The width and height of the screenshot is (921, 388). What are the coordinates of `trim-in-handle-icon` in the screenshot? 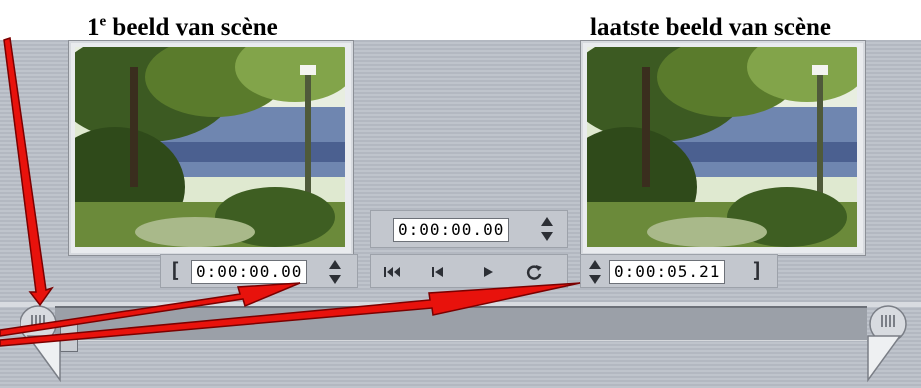 It's located at (43, 344).